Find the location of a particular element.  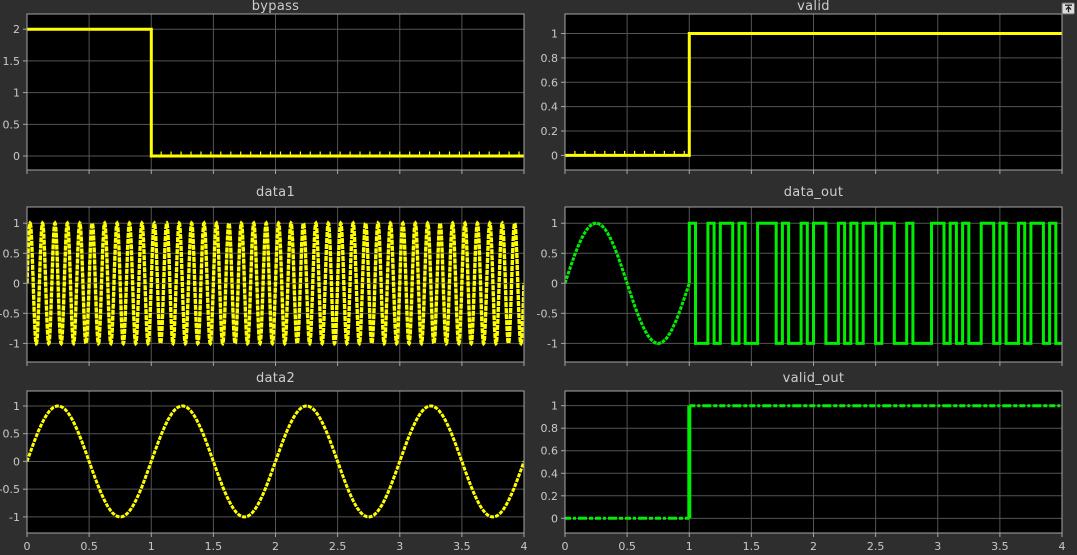

sine-line is located at coordinates (275, 283).